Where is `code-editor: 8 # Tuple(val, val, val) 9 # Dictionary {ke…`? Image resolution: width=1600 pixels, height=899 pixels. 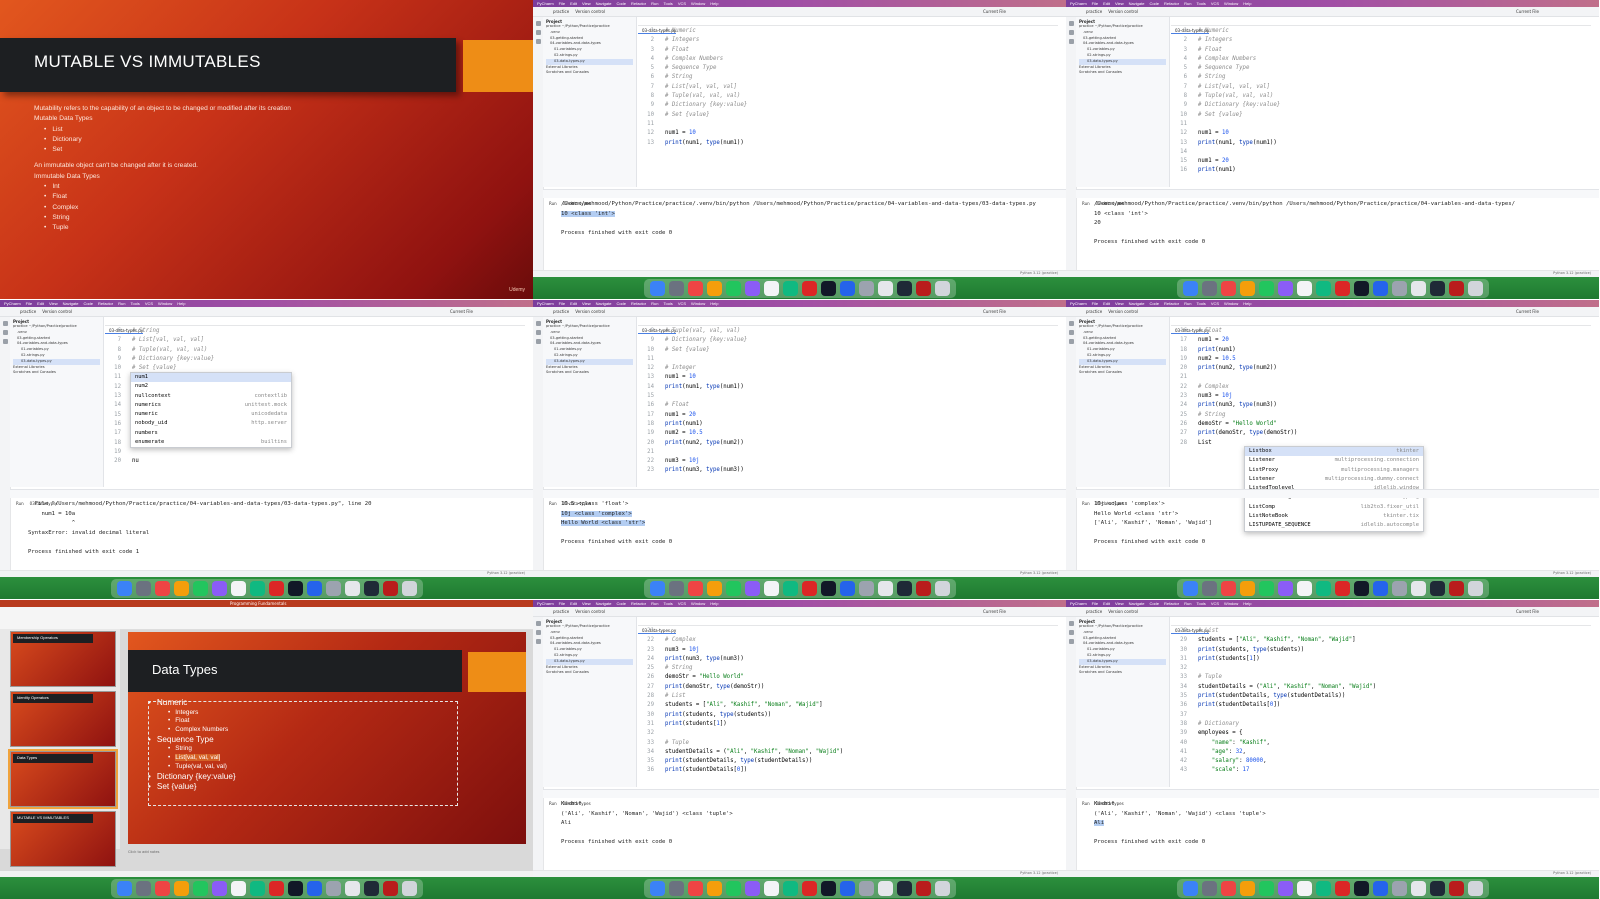 code-editor: 8 # Tuple(val, val, val) 9 # Dictionary {ke… is located at coordinates (848, 407).